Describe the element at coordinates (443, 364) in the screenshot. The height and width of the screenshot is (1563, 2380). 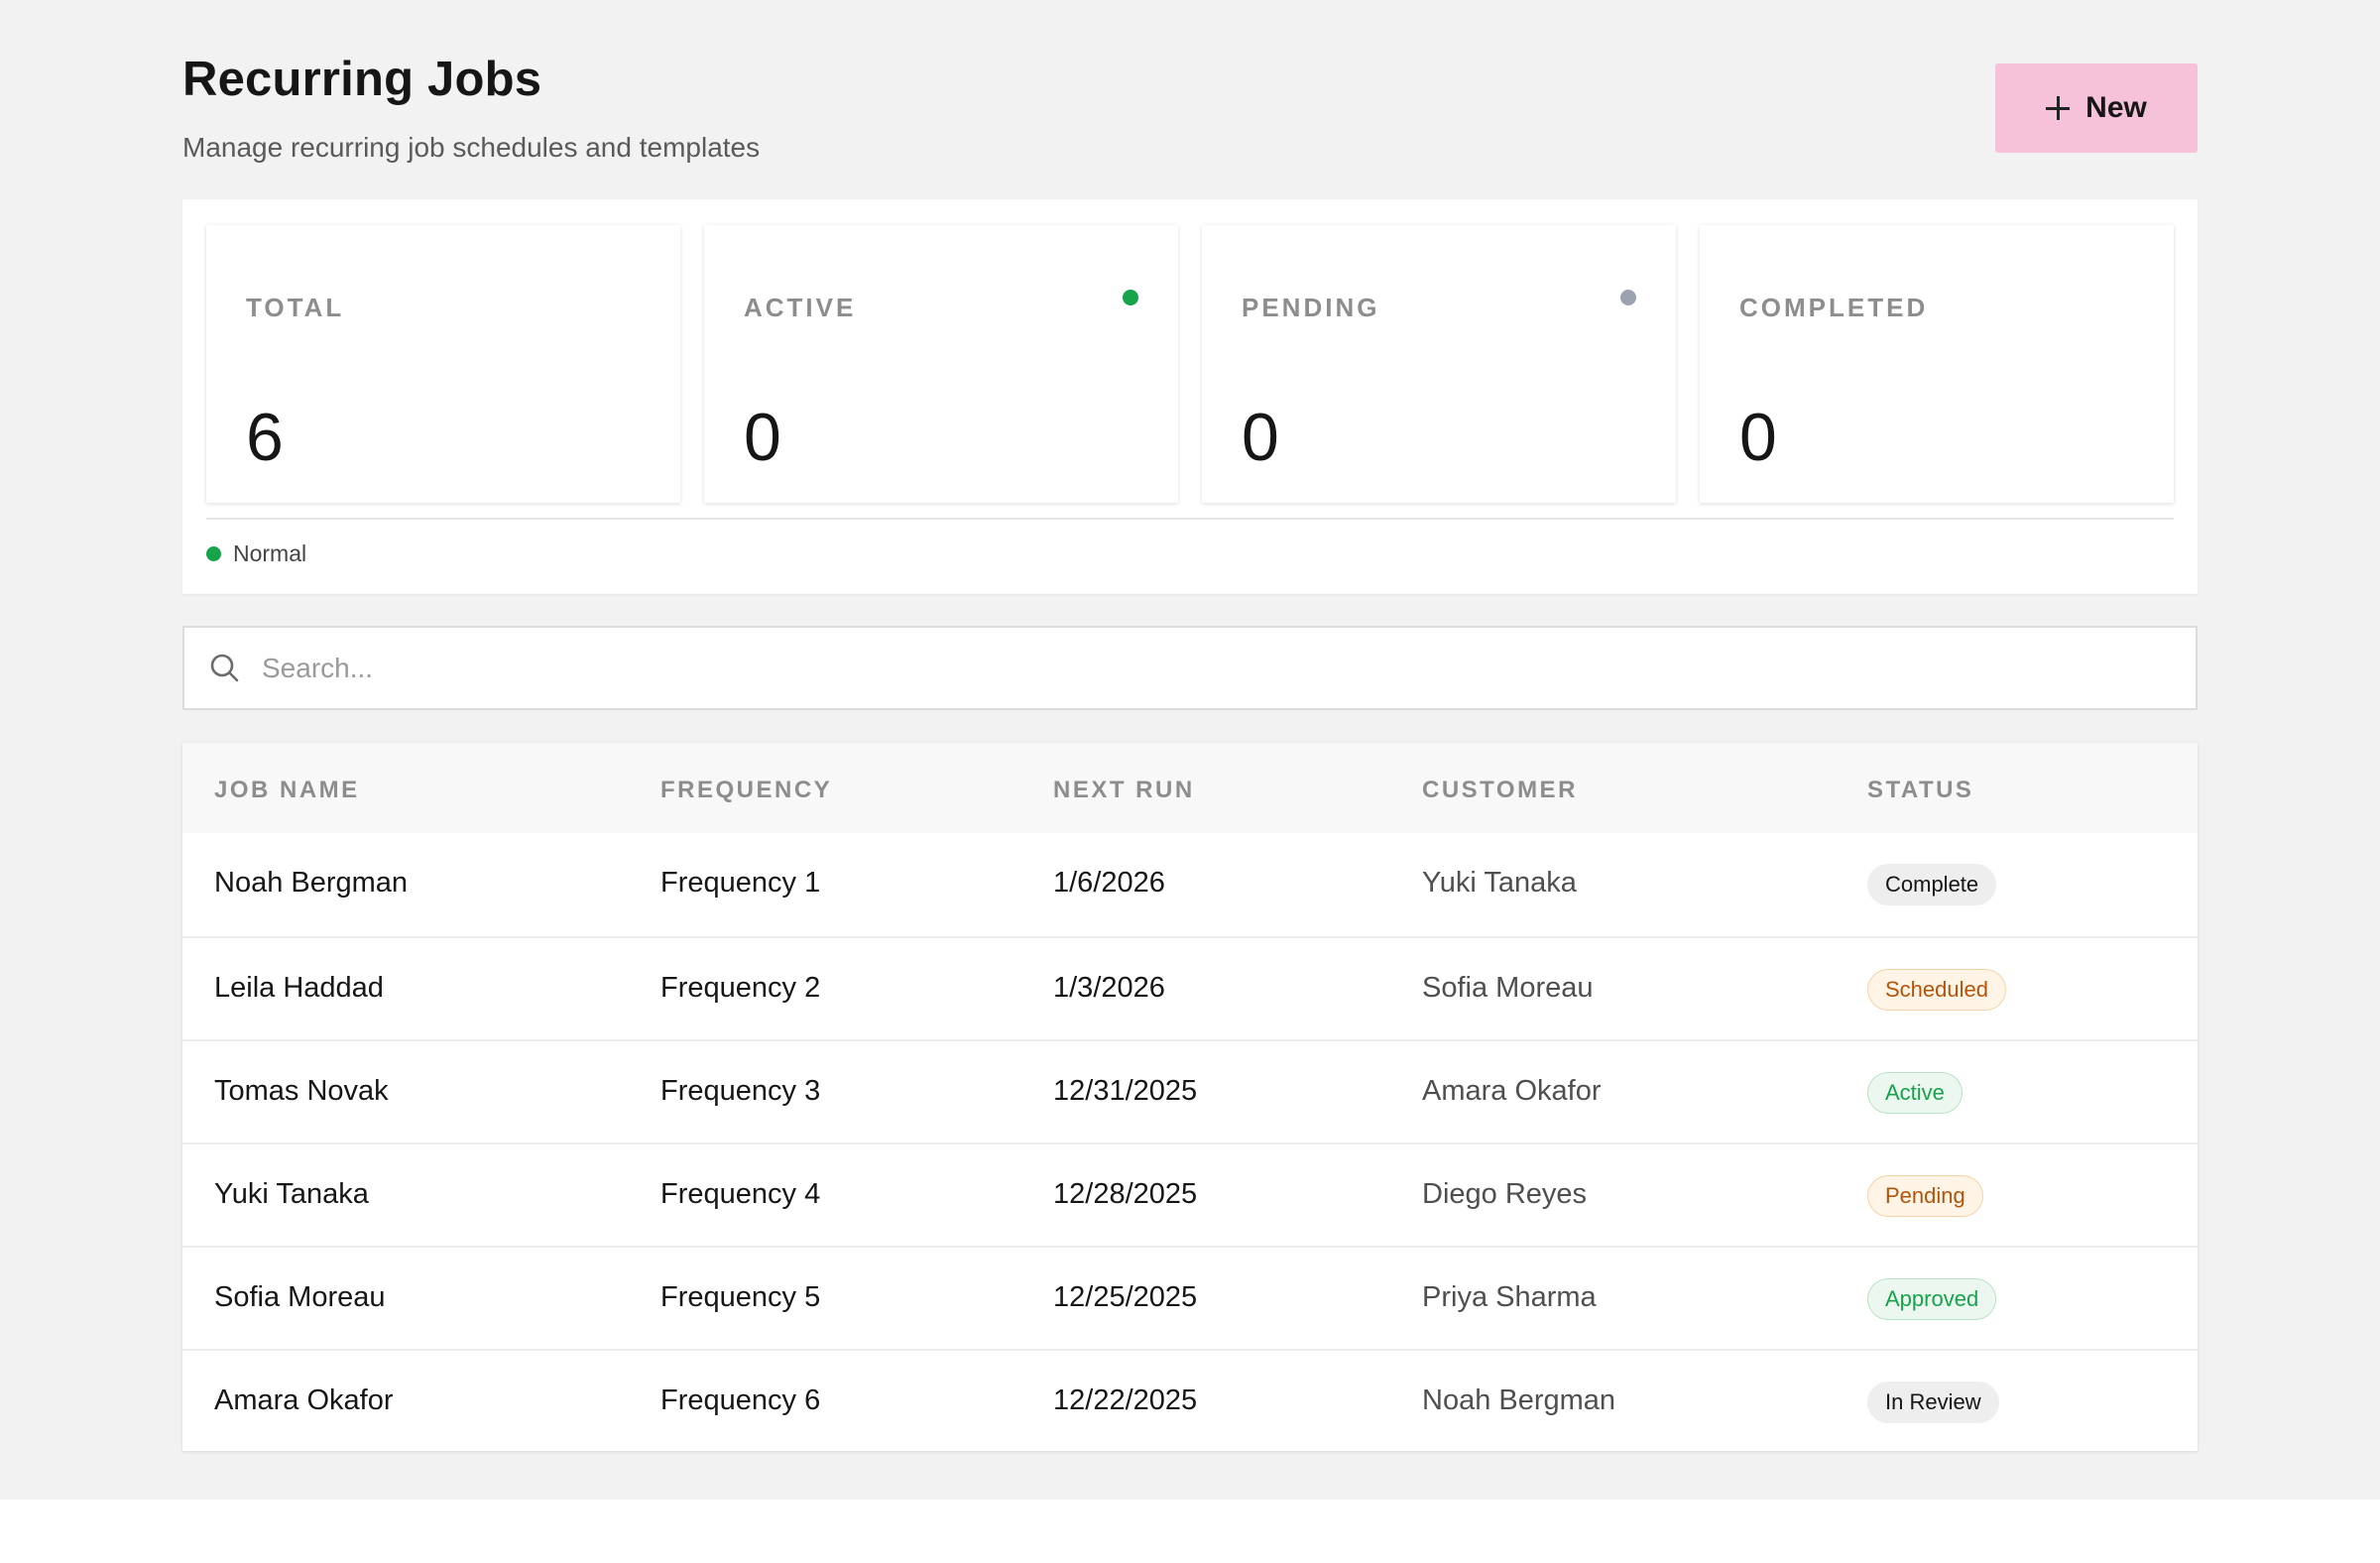
I see `stat-card-total: TOTAL 6` at that location.